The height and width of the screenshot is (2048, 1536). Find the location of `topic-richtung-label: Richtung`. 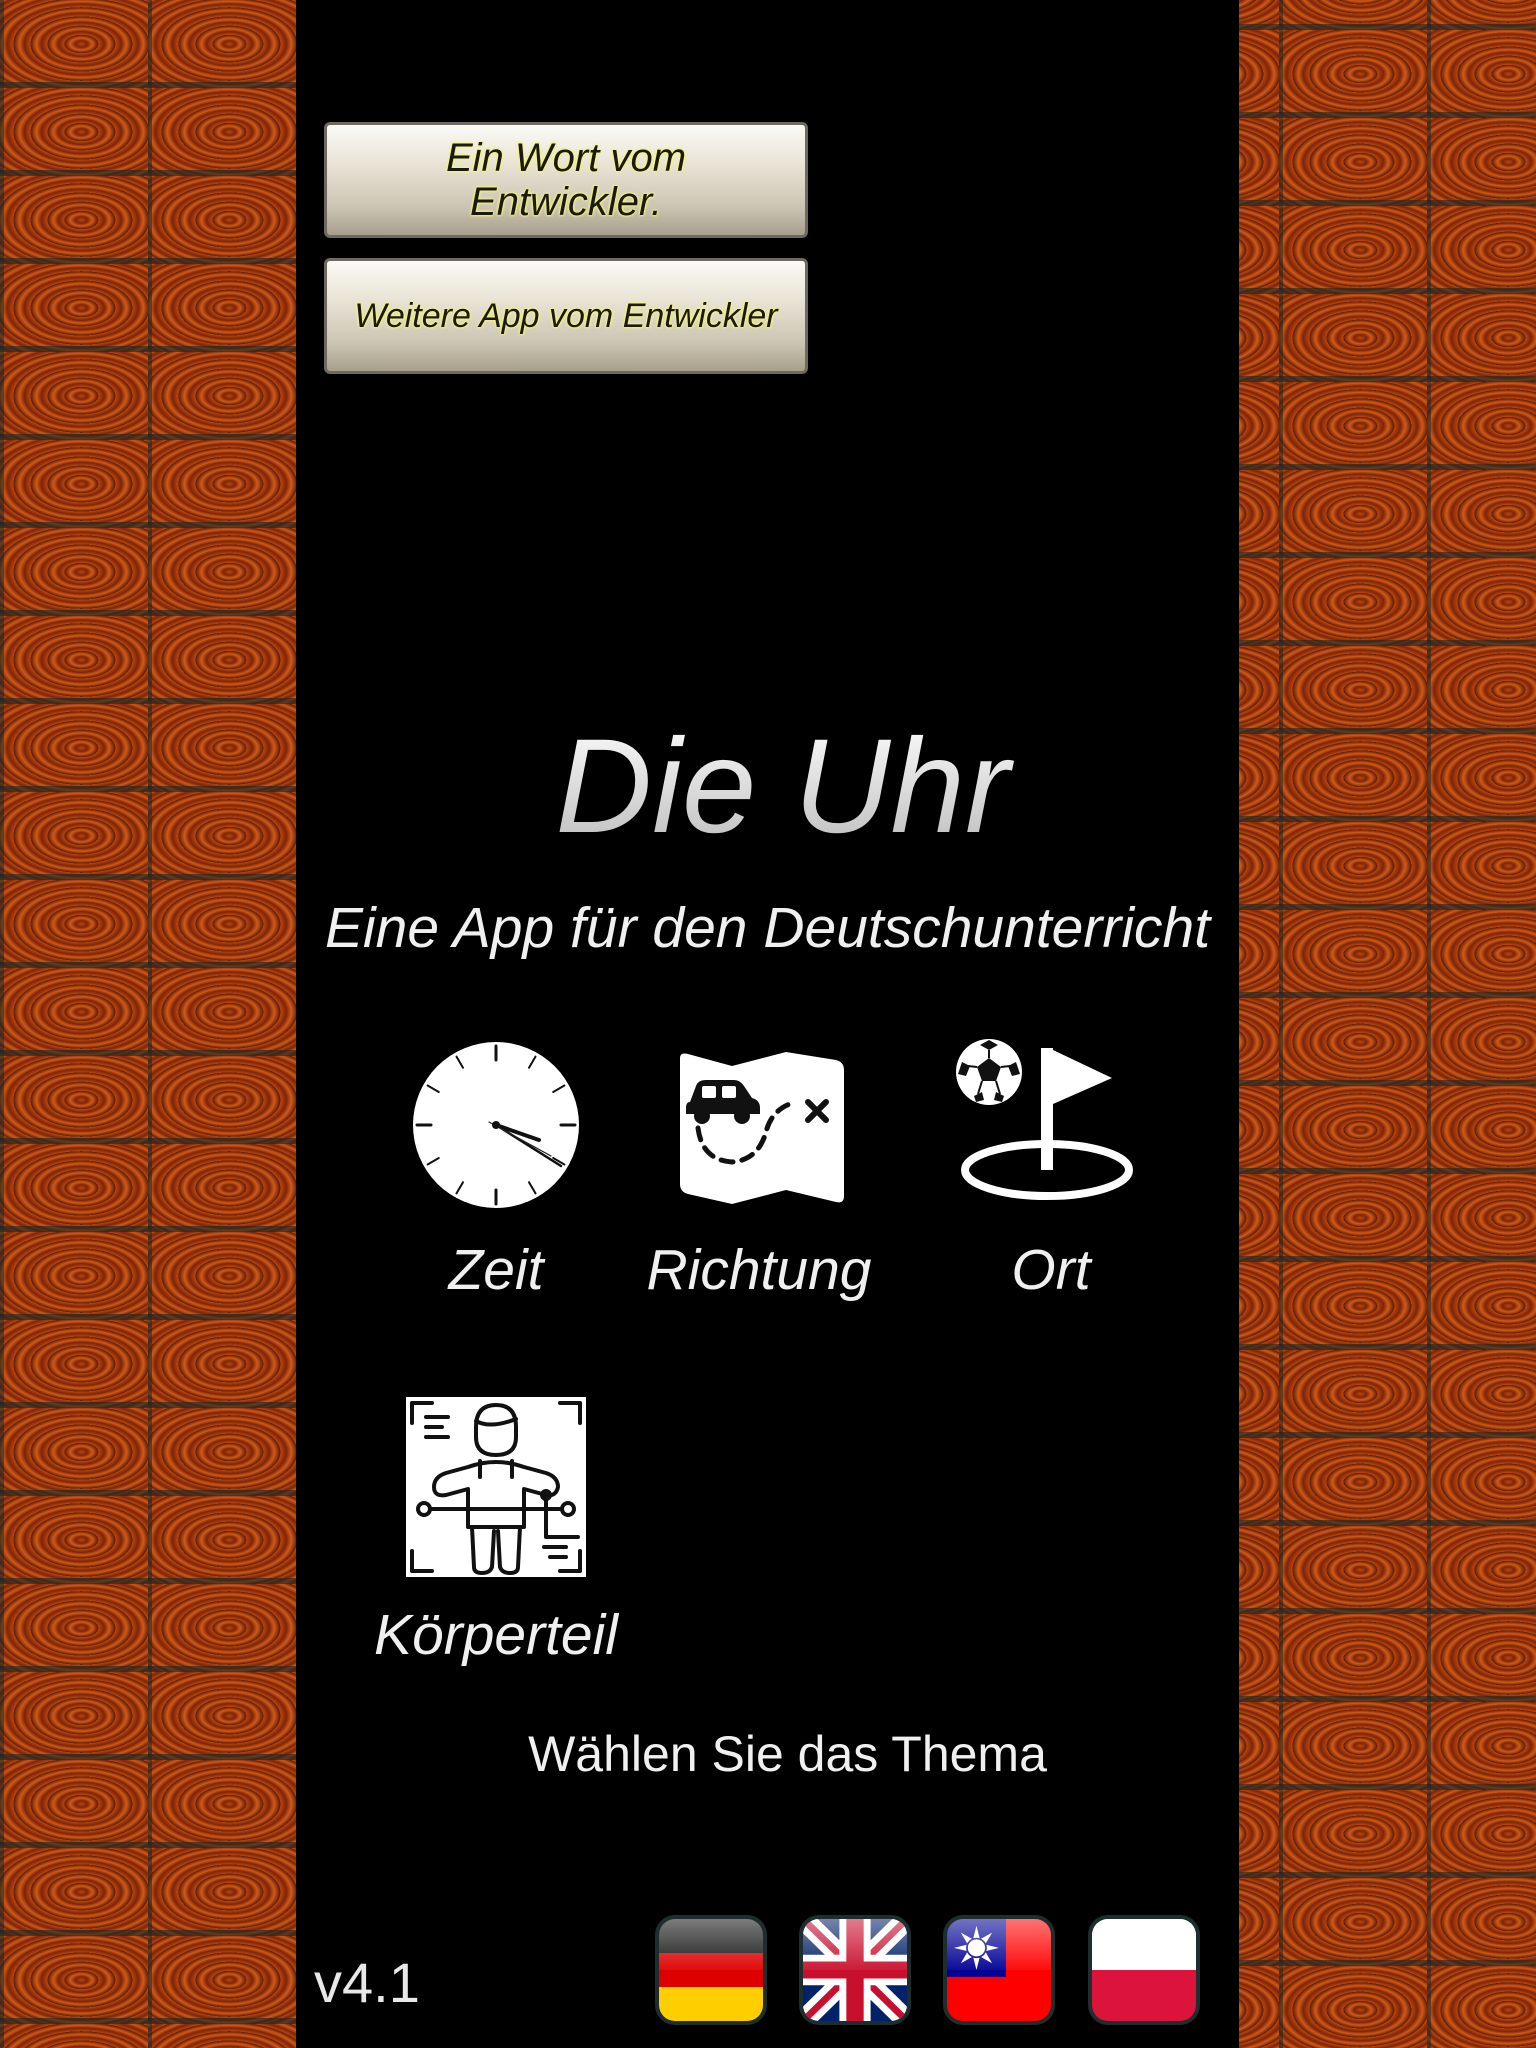

topic-richtung-label: Richtung is located at coordinates (759, 1270).